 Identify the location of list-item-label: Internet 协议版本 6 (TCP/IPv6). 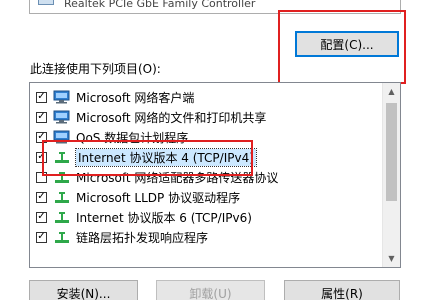
(164, 217).